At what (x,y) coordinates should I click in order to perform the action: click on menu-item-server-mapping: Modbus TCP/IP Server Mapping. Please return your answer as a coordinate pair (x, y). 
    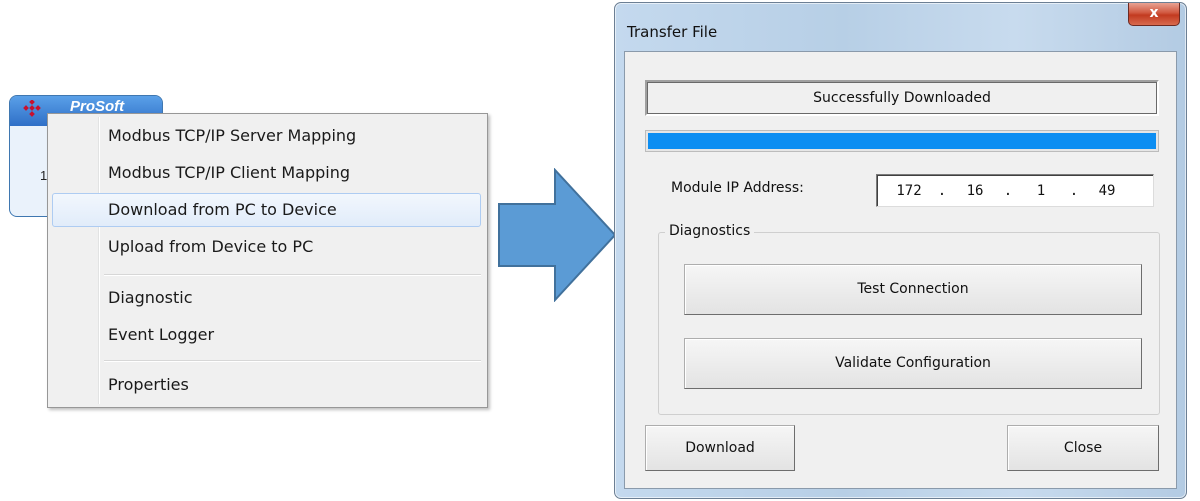
    Looking at the image, I should click on (266, 136).